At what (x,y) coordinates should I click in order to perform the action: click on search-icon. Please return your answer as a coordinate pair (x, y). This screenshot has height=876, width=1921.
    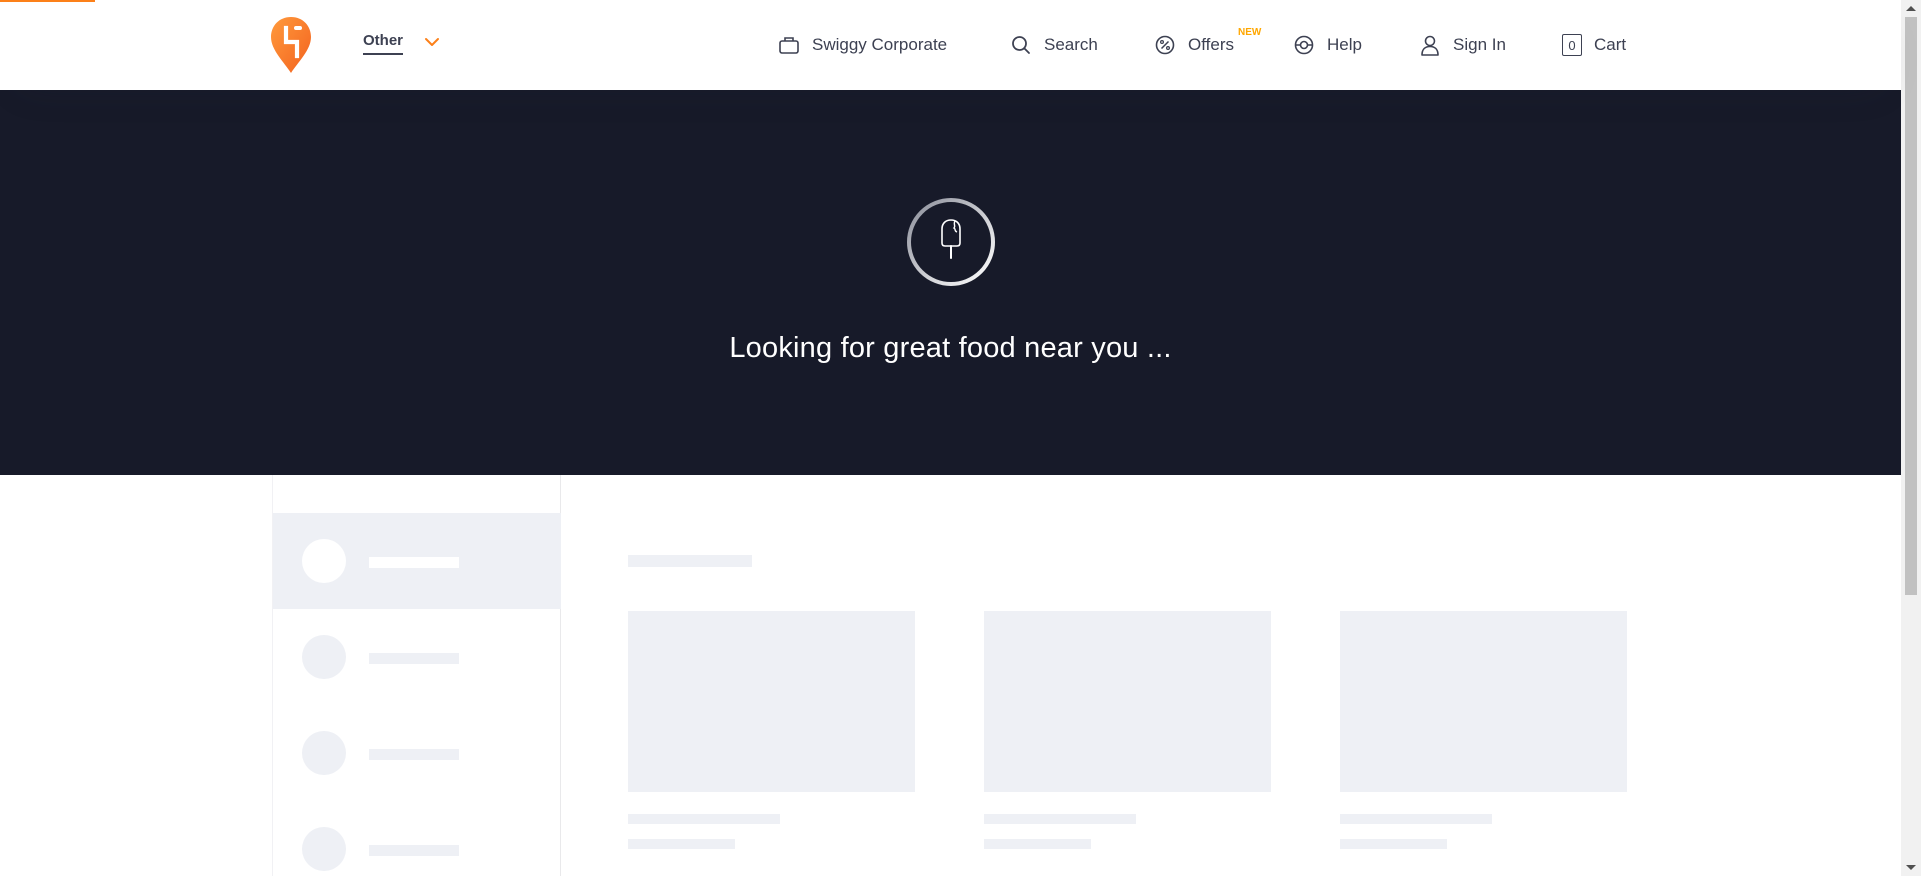
    Looking at the image, I should click on (1021, 45).